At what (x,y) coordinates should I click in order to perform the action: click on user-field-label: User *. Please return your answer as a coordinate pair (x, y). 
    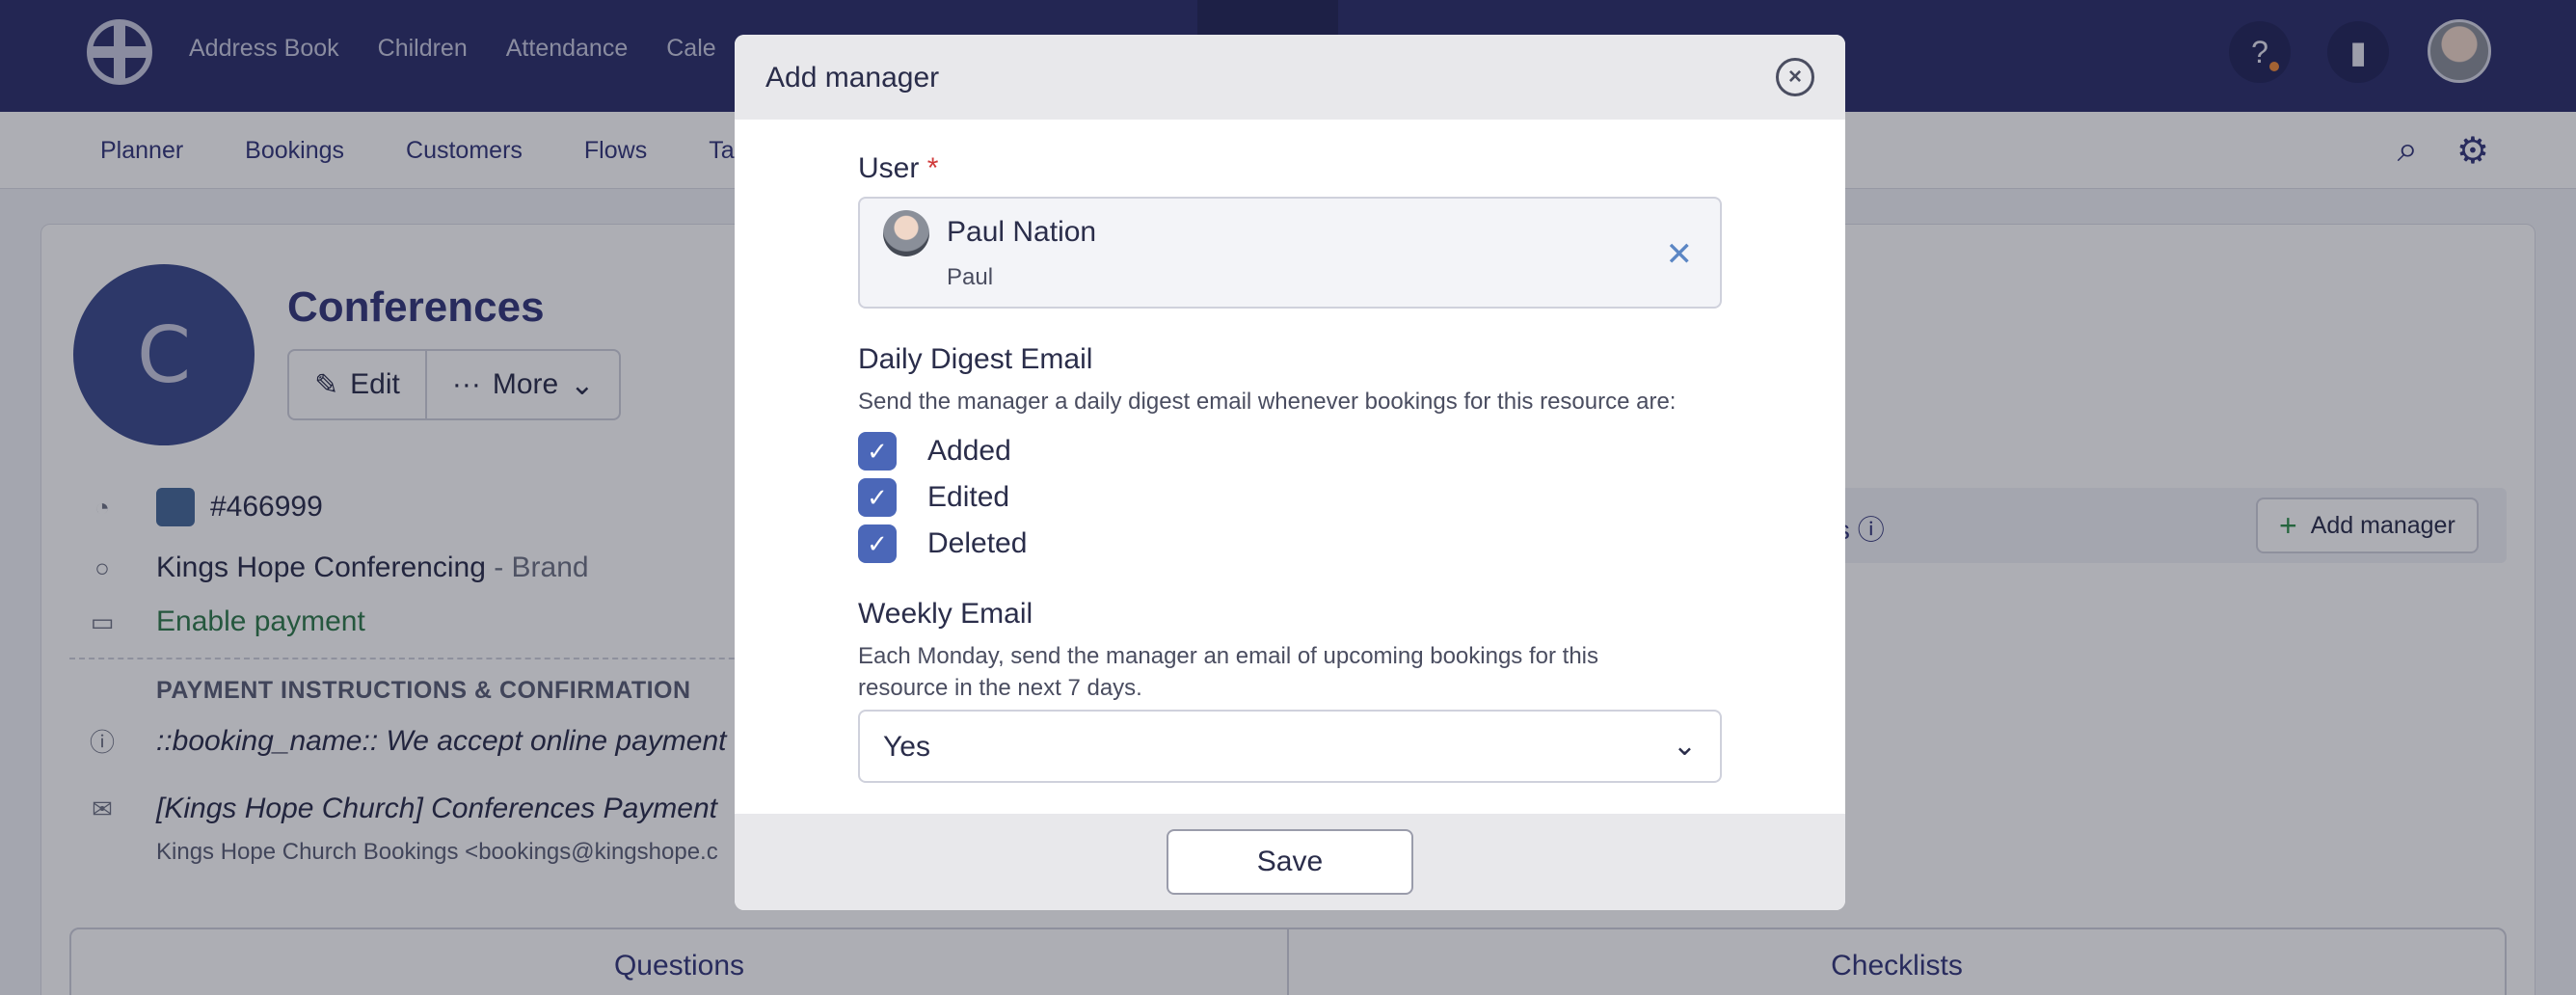
    Looking at the image, I should click on (898, 168).